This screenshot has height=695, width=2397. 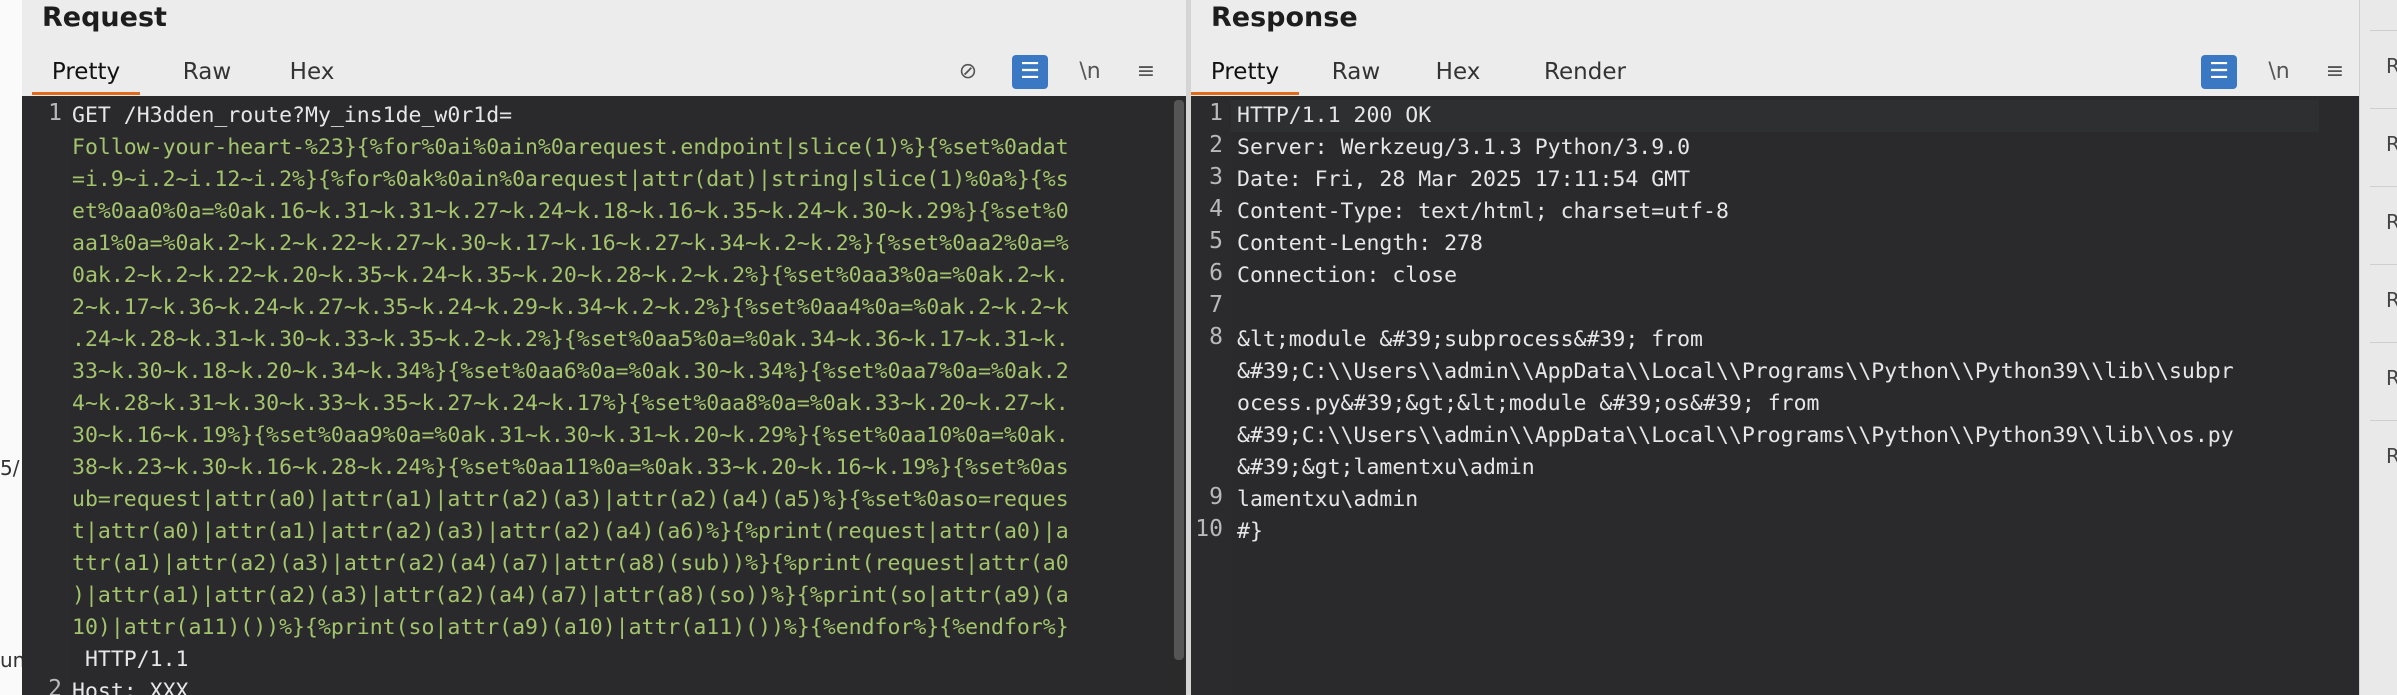 I want to click on request-line: HTTP/1.1, so click(x=130, y=659).